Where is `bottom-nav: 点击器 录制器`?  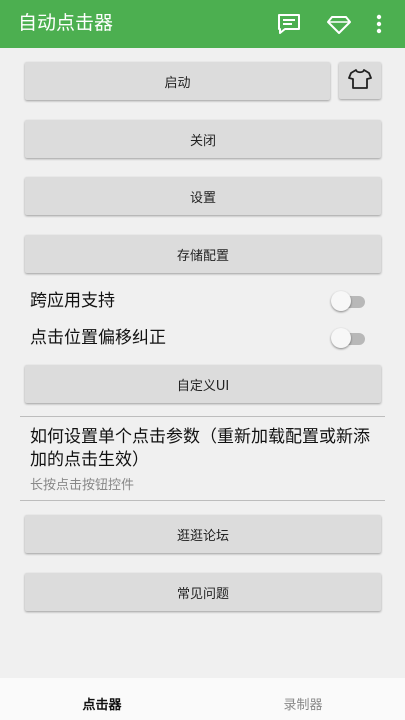 bottom-nav: 点击器 录制器 is located at coordinates (202, 699).